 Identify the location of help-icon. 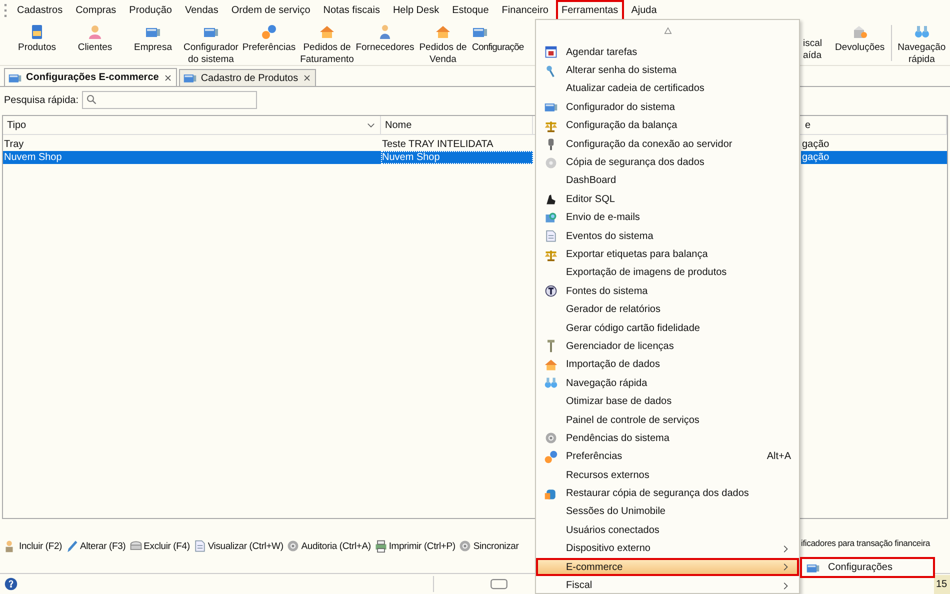
(11, 584).